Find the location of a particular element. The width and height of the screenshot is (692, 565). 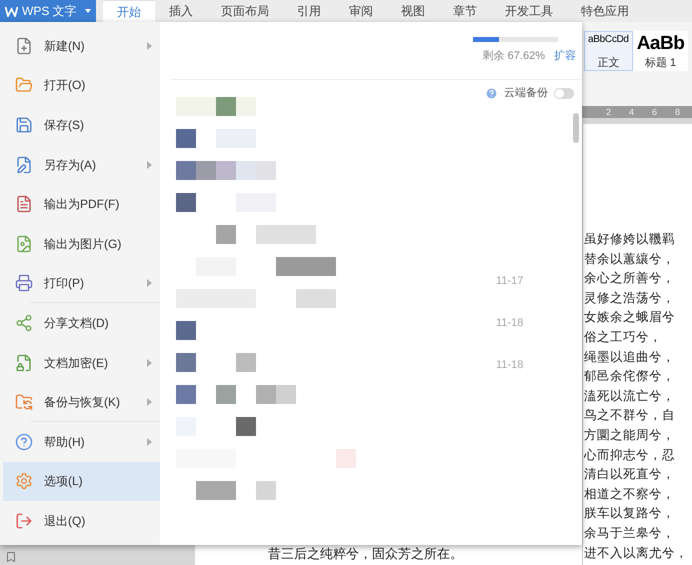

new-file-icon is located at coordinates (24, 45).